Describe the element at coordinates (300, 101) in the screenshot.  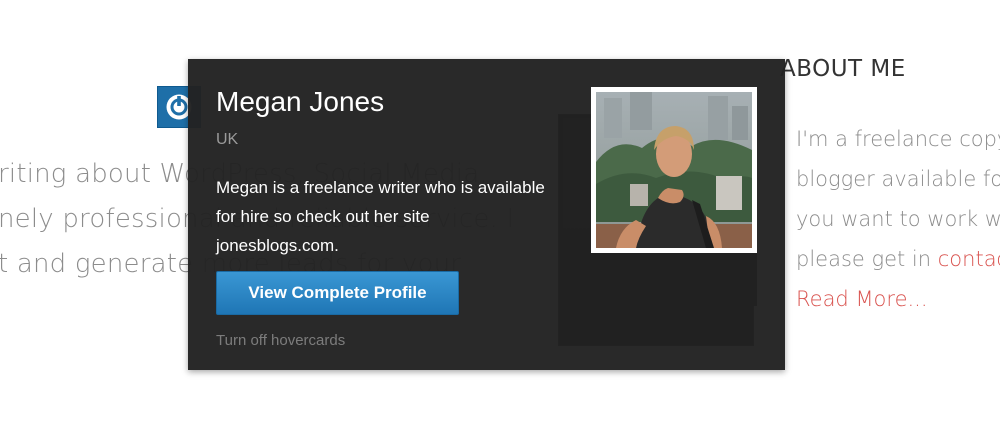
I see `profile-name: Megan Jones` at that location.